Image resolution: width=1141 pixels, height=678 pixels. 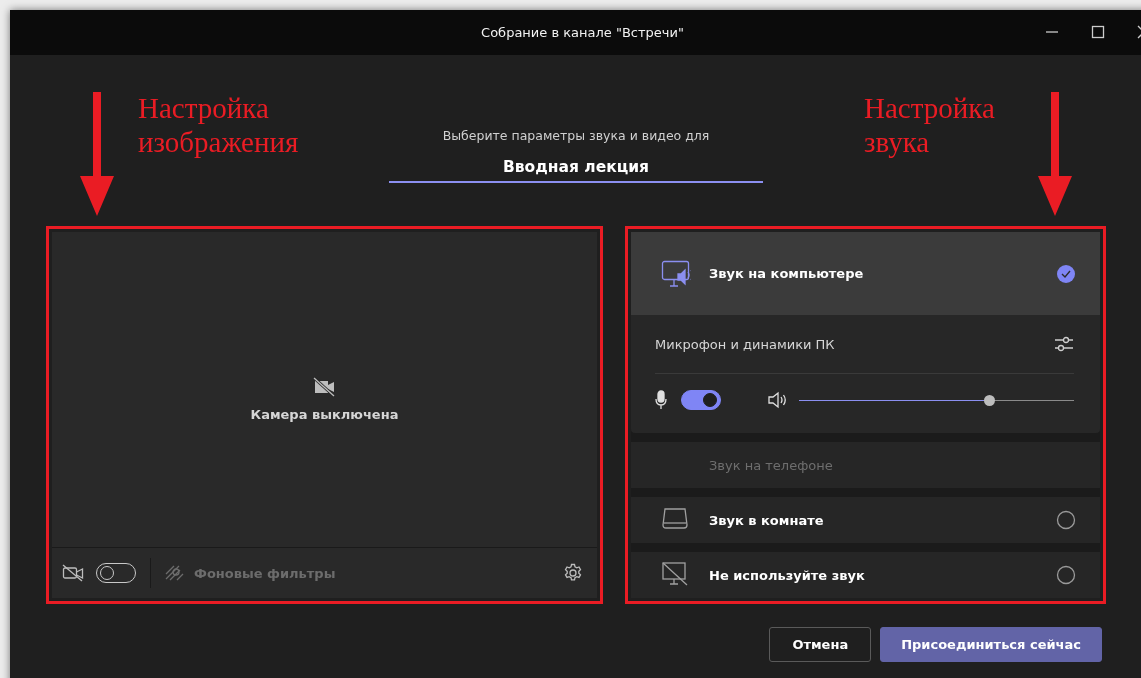 I want to click on option-label: Звук в комнате, so click(x=766, y=520).